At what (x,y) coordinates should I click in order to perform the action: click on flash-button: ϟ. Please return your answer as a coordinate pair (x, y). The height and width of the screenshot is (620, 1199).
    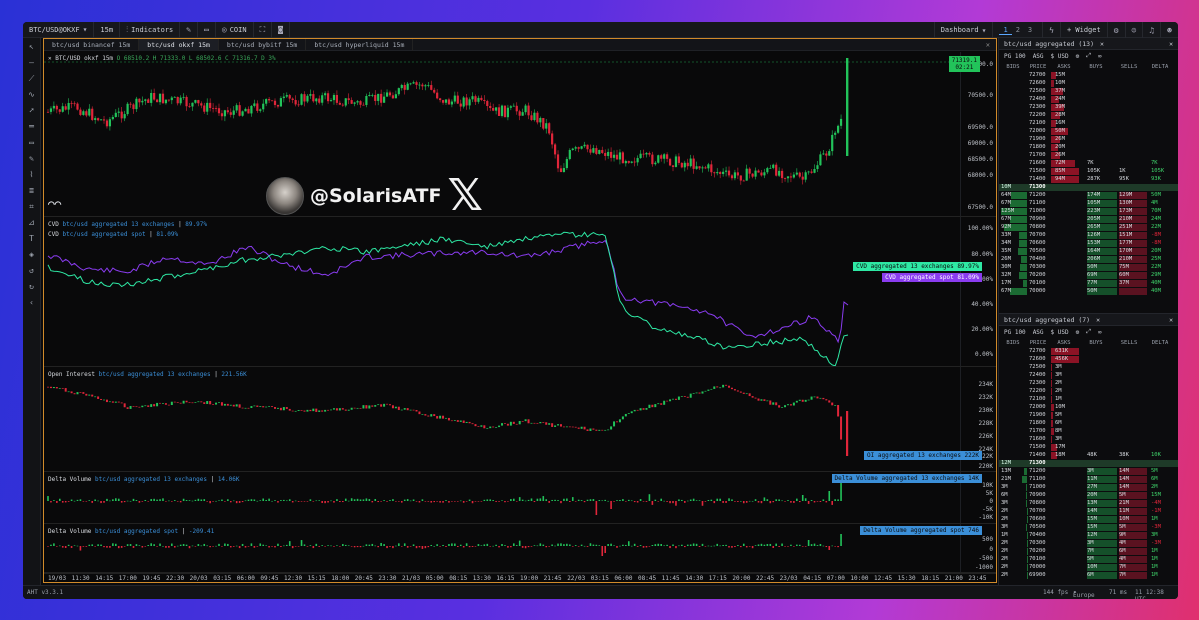
    Looking at the image, I should click on (1051, 30).